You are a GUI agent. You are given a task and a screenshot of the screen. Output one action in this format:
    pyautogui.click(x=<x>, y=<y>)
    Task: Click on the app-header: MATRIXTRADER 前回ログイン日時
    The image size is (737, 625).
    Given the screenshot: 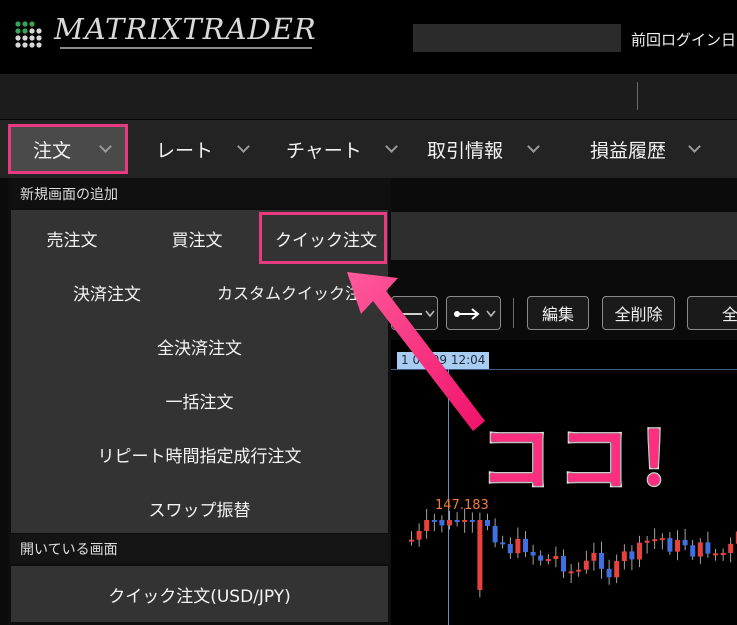 What is the action you would take?
    pyautogui.click(x=368, y=37)
    